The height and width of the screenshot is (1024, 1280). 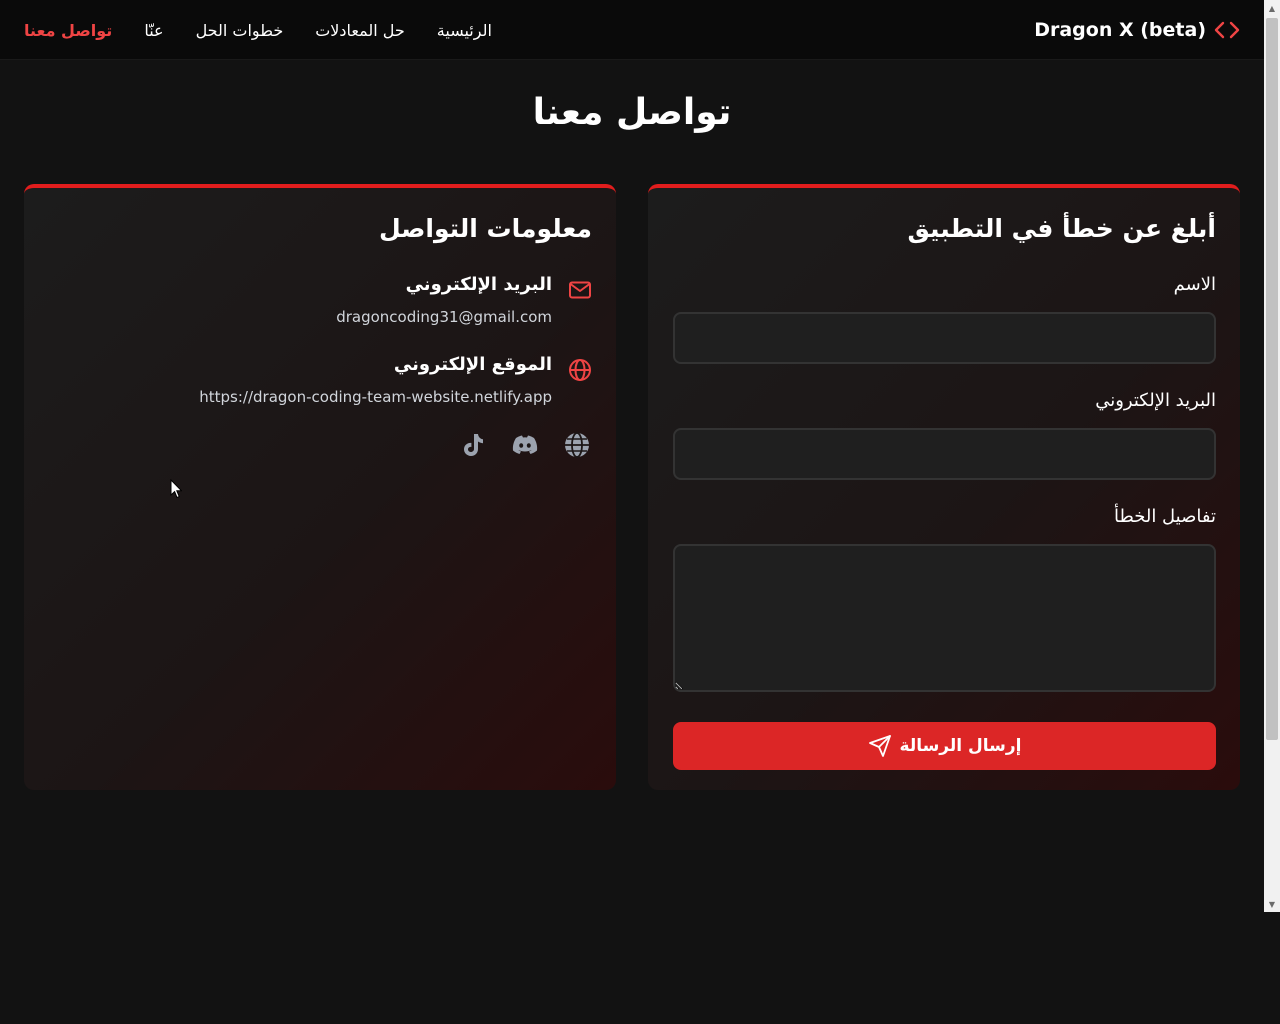 I want to click on brand-logo: Dragon X (beta), so click(x=1137, y=30).